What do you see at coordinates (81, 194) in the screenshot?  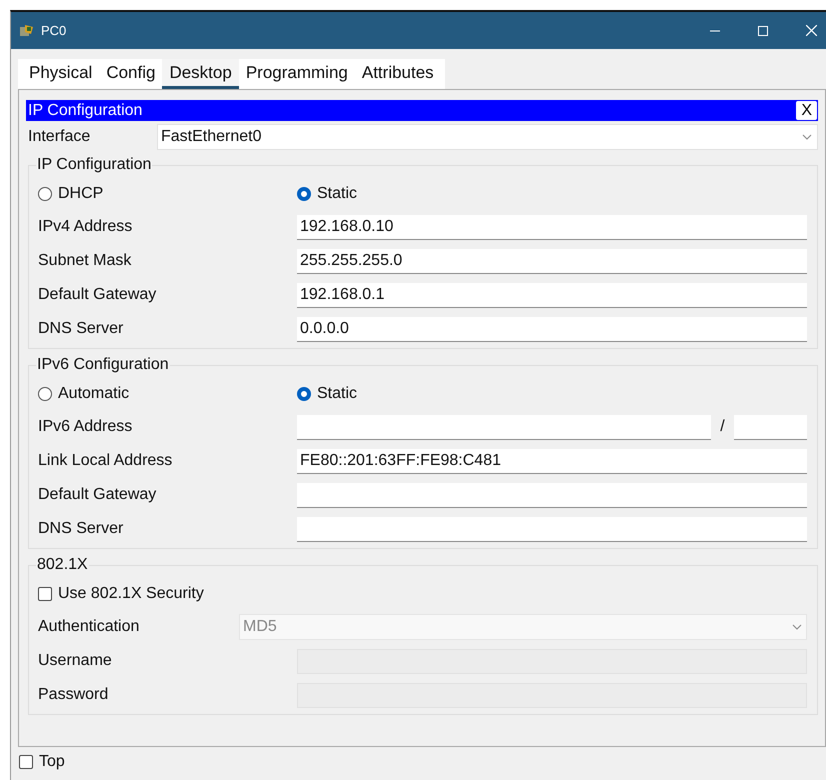 I see `radio-label: DHCP` at bounding box center [81, 194].